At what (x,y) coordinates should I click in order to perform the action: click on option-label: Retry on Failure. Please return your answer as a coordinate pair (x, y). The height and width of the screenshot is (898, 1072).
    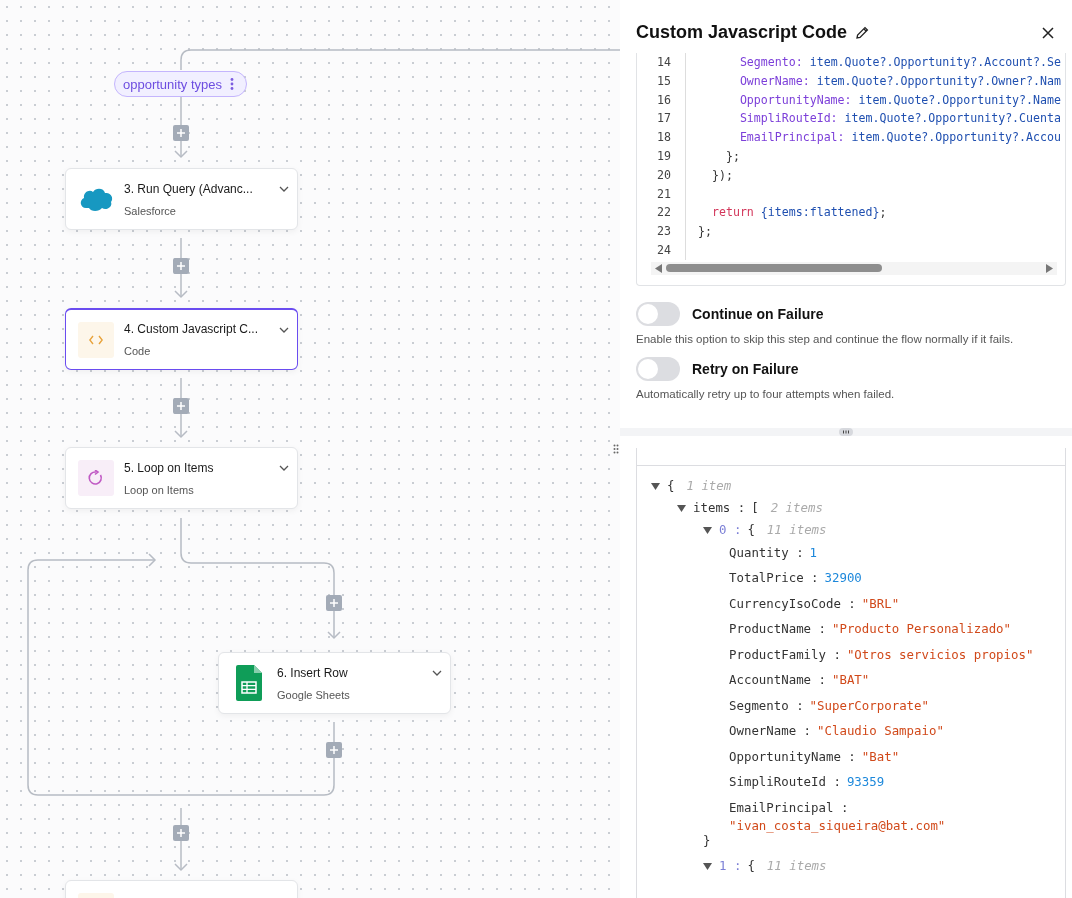
    Looking at the image, I should click on (745, 368).